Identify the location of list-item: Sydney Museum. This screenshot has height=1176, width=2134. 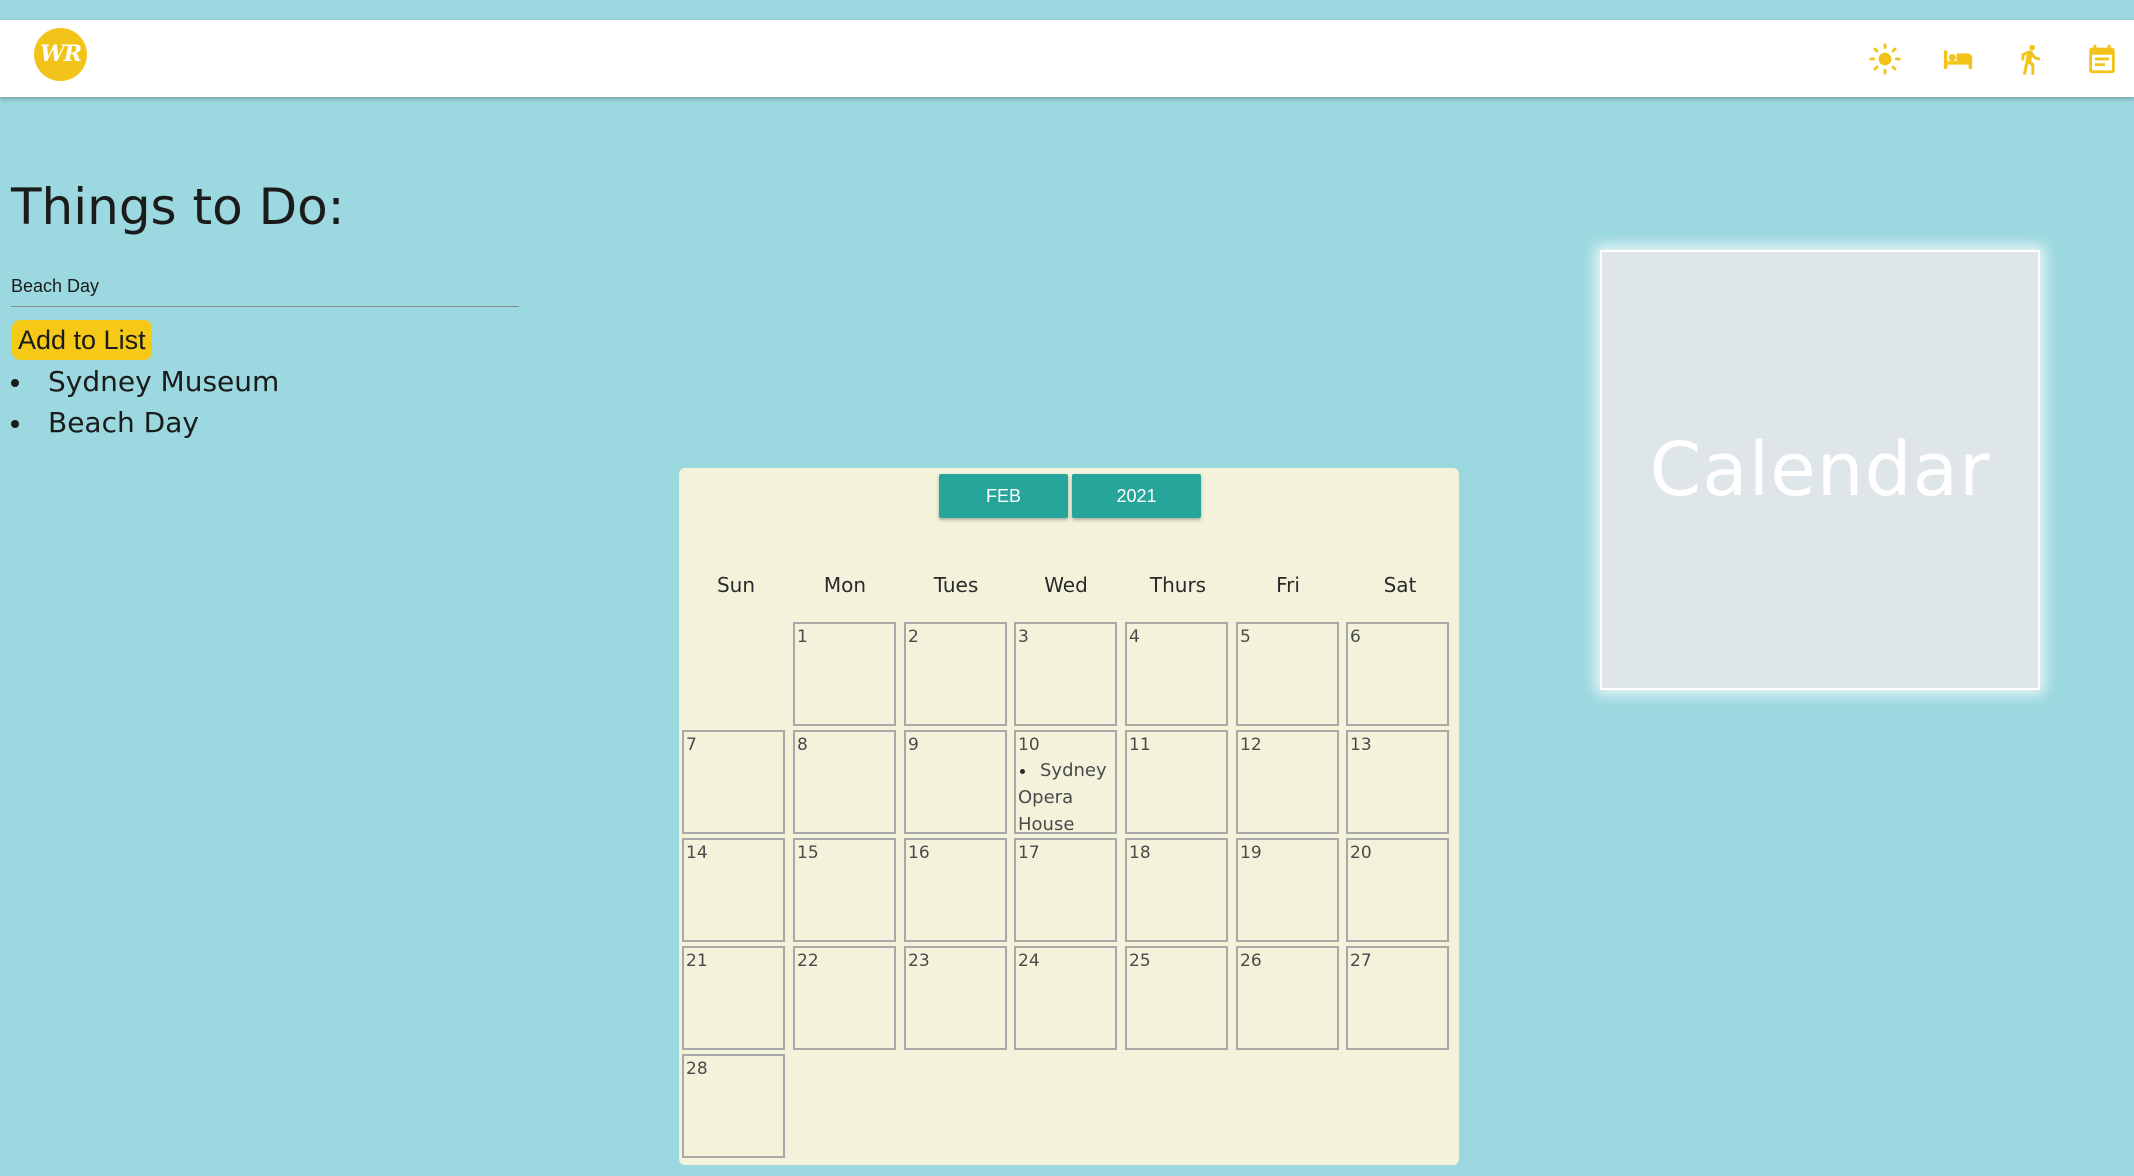
(145, 381).